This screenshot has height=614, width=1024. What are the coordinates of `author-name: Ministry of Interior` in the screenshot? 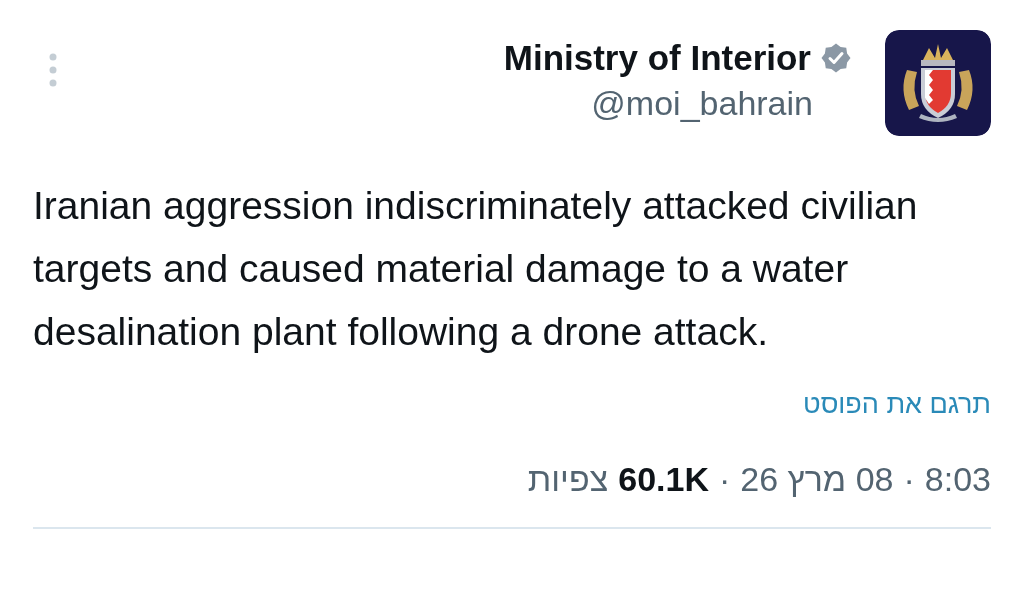 It's located at (657, 58).